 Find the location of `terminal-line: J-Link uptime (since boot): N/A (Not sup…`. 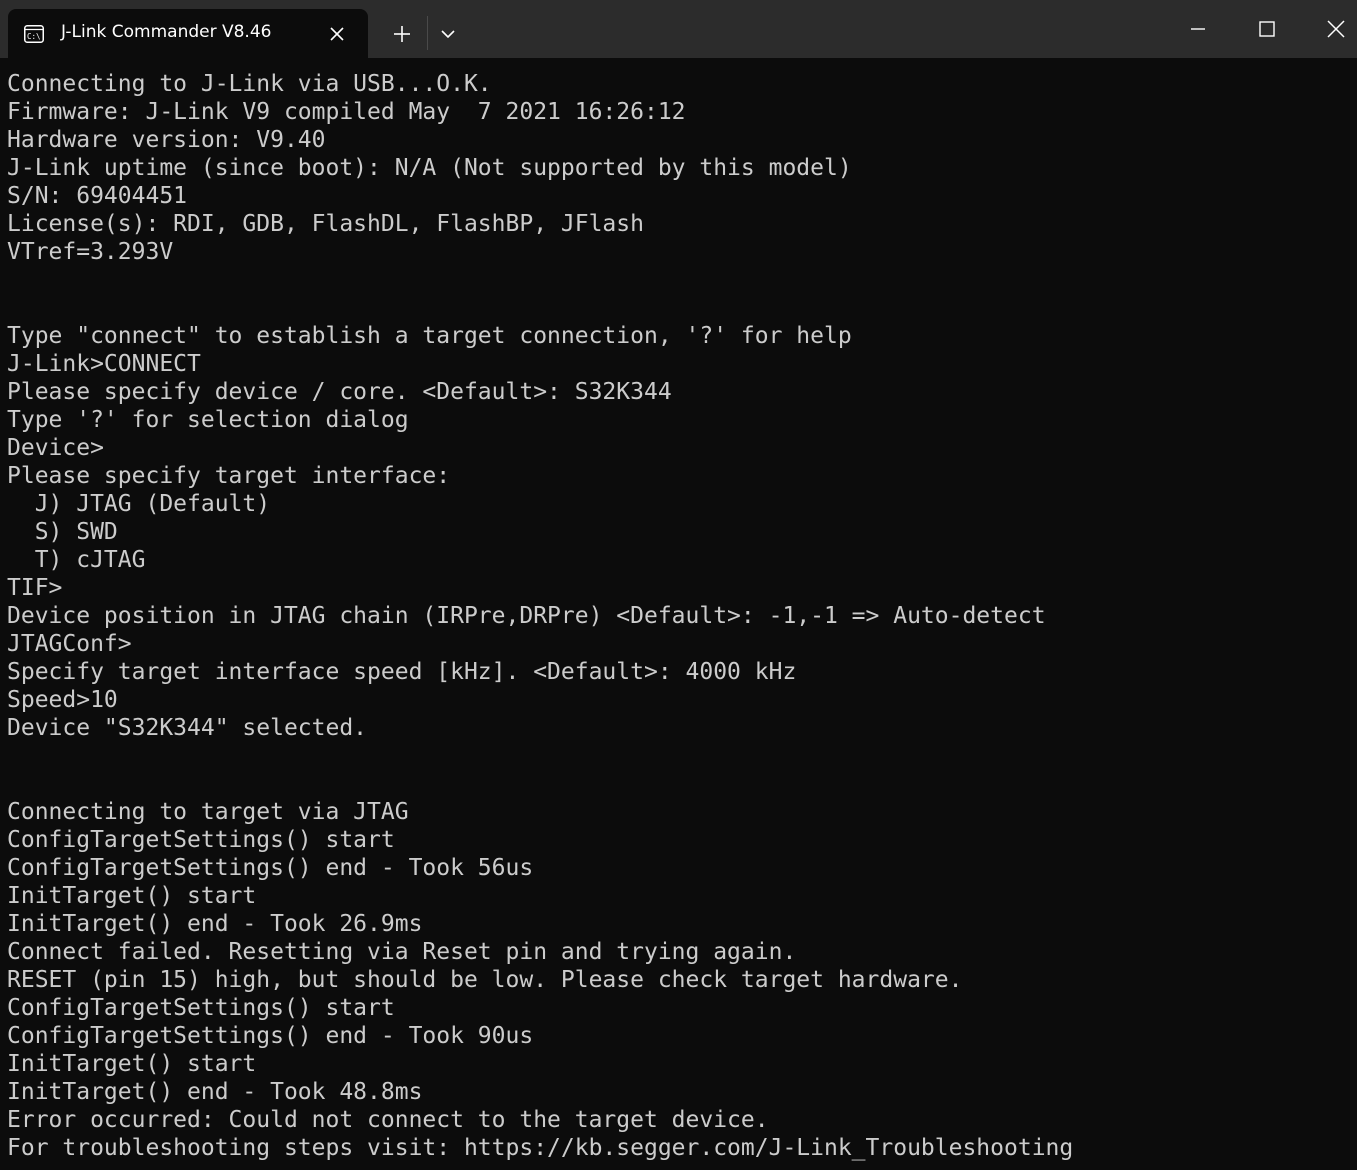

terminal-line: J-Link uptime (since boot): N/A (Not sup… is located at coordinates (429, 168).